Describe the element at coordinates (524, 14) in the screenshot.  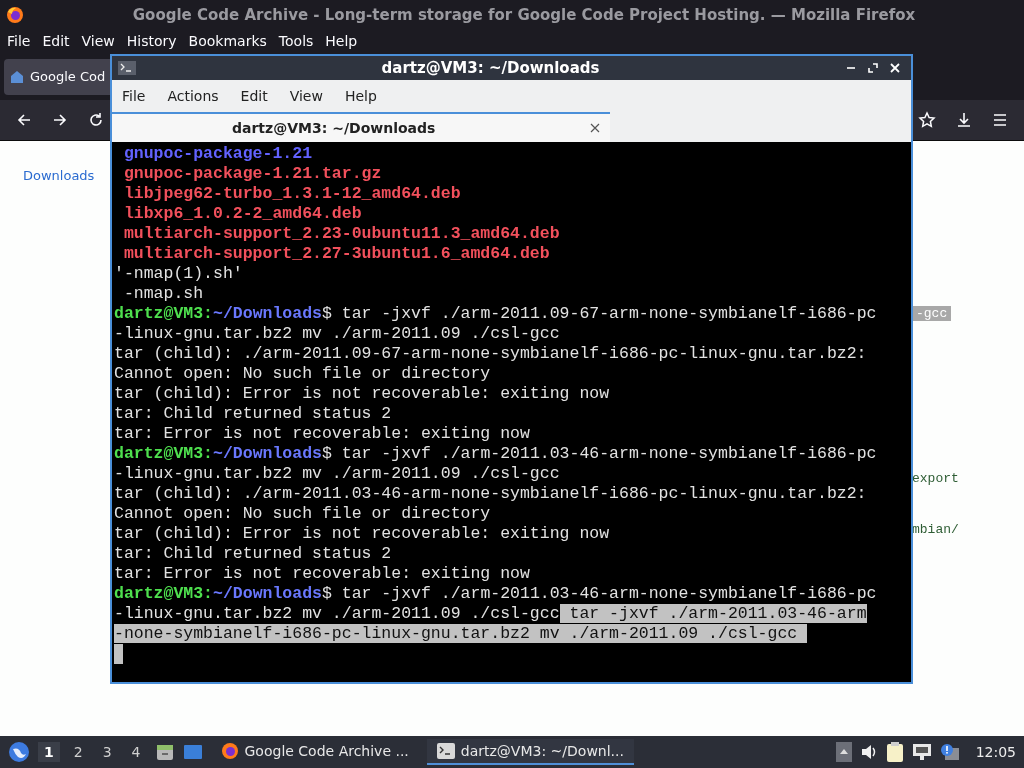
I see `window-title: Google Code Archive - Long-term storage for Google Code Project Hosting. — Mozilla Firefox` at that location.